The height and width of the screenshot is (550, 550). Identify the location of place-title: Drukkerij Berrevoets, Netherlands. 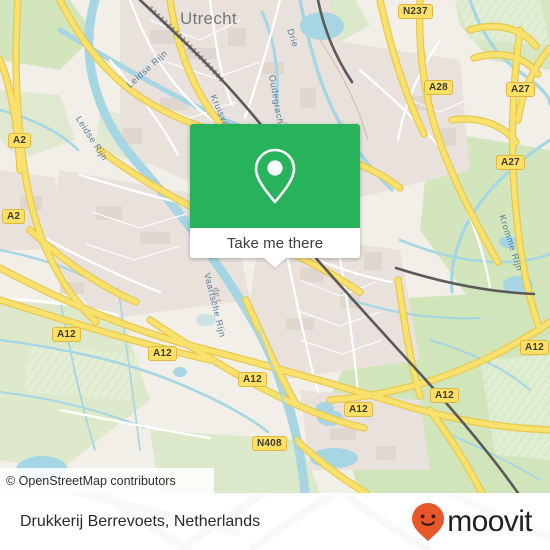
(140, 521).